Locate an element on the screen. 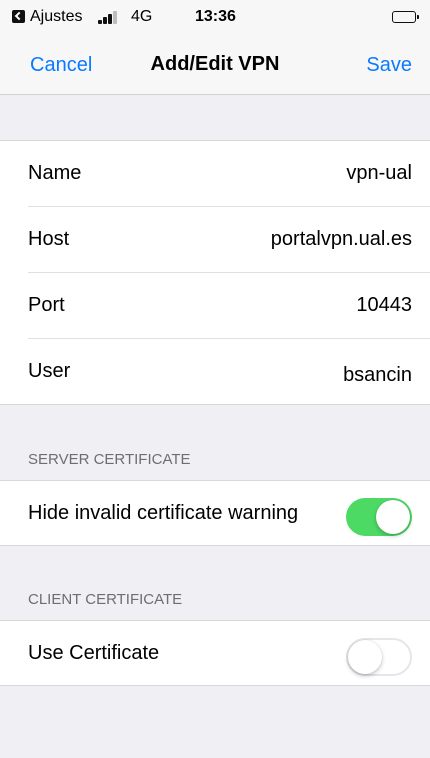 Image resolution: width=430 pixels, height=758 pixels. user-label: User is located at coordinates (49, 371).